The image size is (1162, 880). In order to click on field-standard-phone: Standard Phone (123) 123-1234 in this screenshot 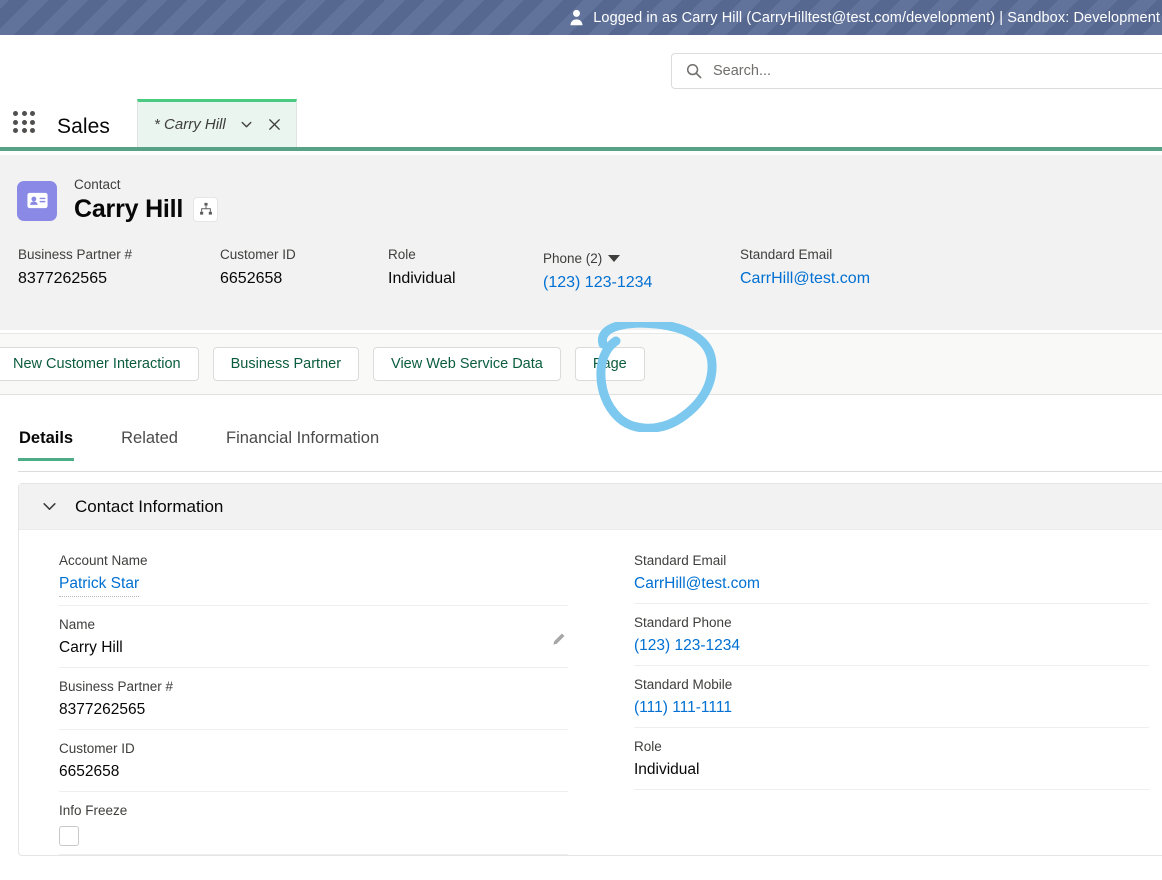, I will do `click(891, 635)`.